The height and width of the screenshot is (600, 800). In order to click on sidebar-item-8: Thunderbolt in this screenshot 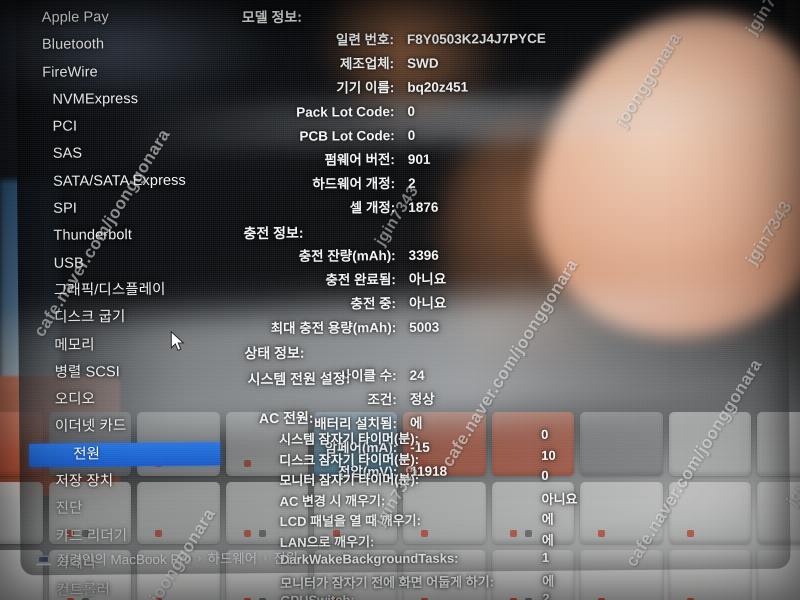, I will do `click(127, 236)`.